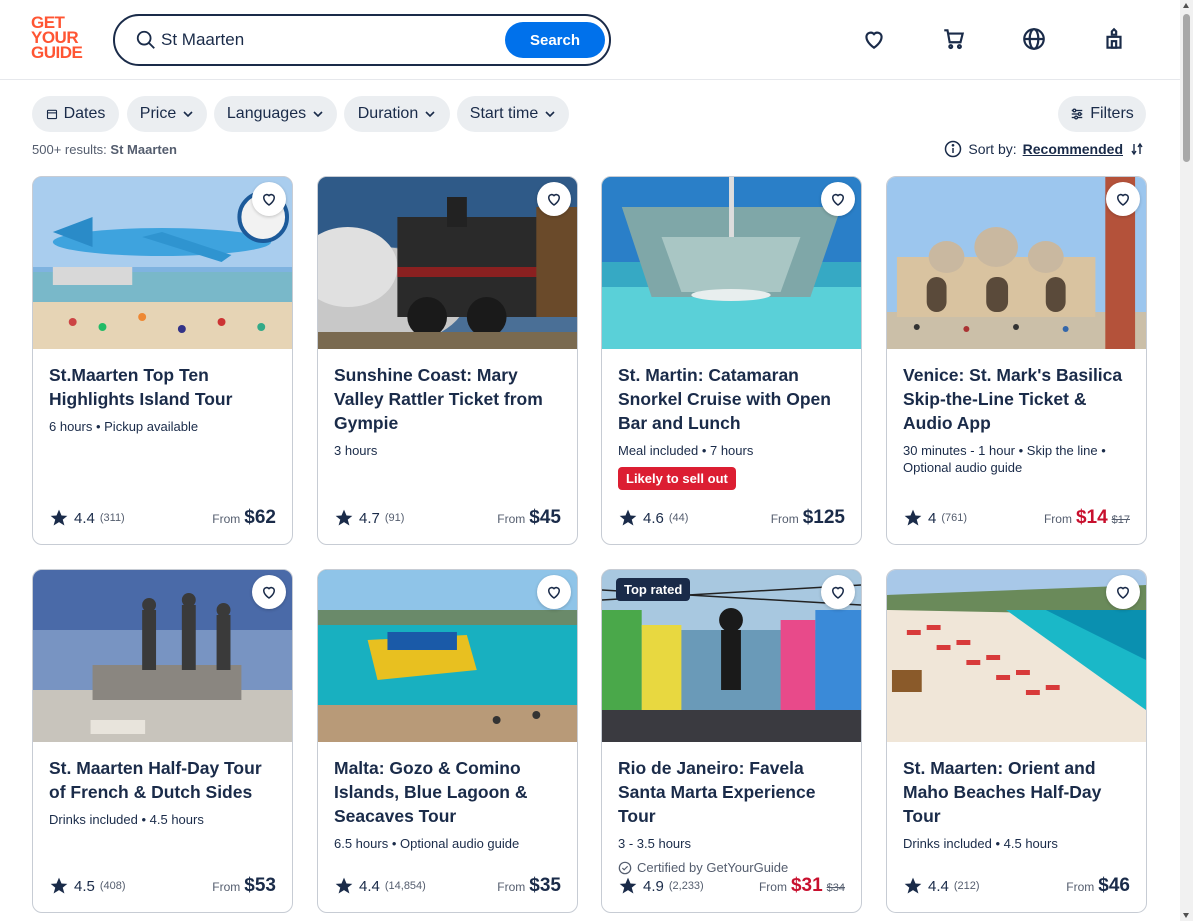 The height and width of the screenshot is (921, 1193). Describe the element at coordinates (555, 40) in the screenshot. I see `search-button: Search` at that location.